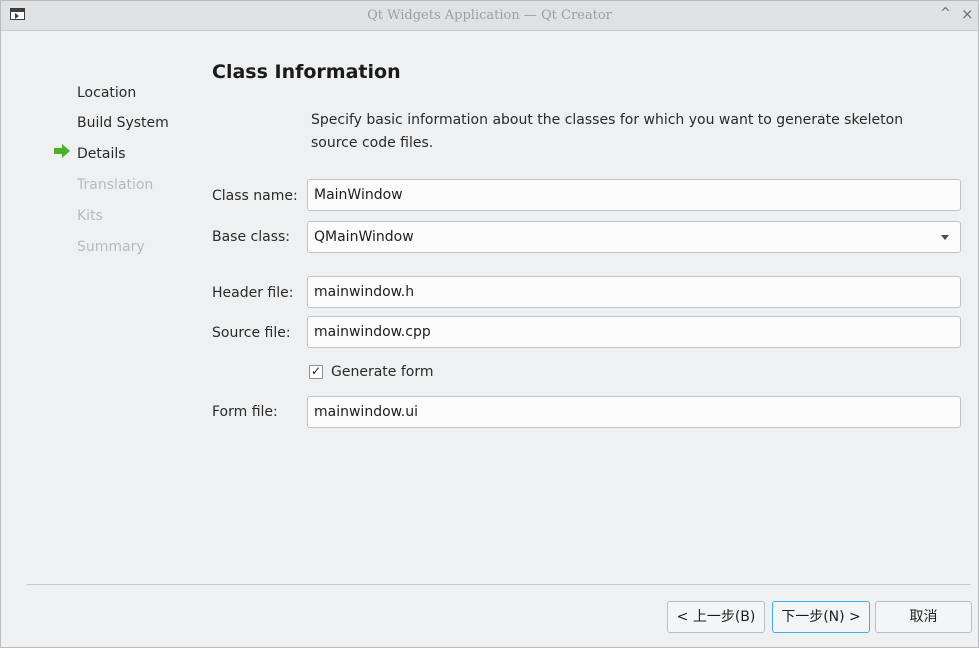  What do you see at coordinates (634, 332) in the screenshot?
I see `source-file-input` at bounding box center [634, 332].